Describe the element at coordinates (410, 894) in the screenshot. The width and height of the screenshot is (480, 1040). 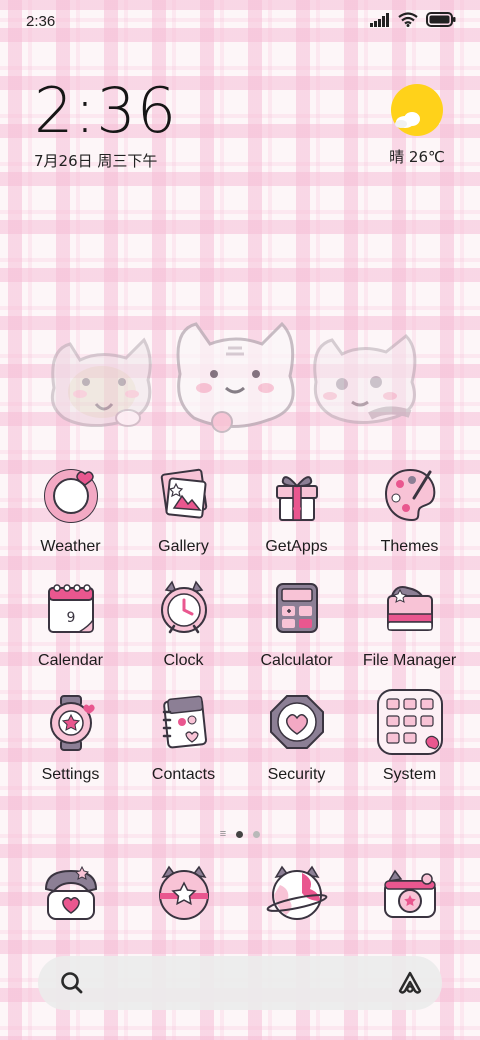
I see `camera-icon` at that location.